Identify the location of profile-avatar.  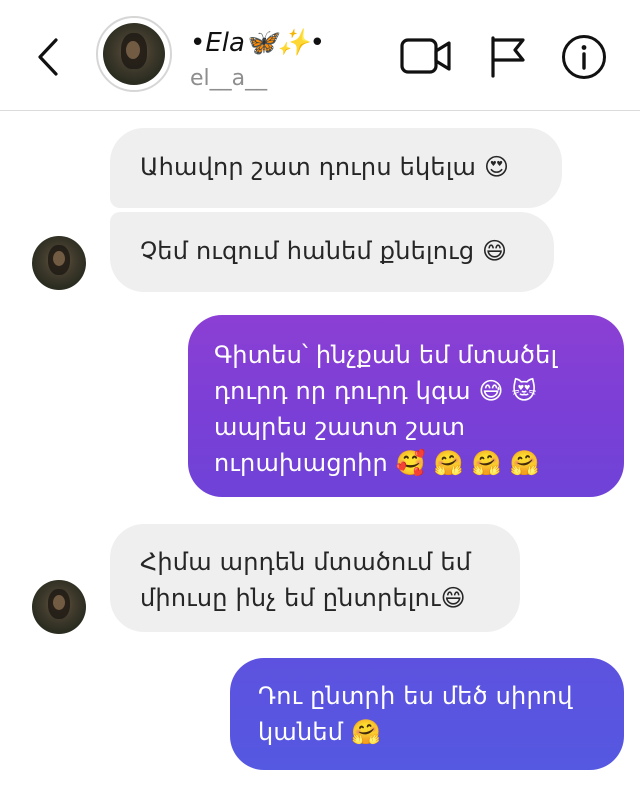
(134, 54).